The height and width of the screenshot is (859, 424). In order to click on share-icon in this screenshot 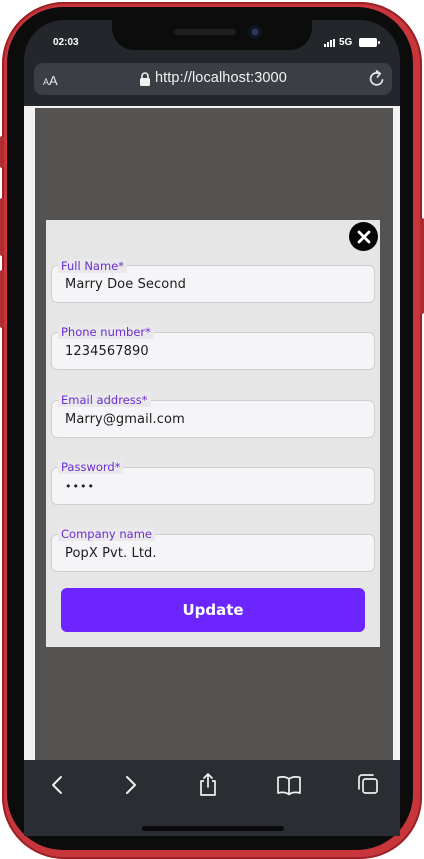, I will do `click(208, 785)`.